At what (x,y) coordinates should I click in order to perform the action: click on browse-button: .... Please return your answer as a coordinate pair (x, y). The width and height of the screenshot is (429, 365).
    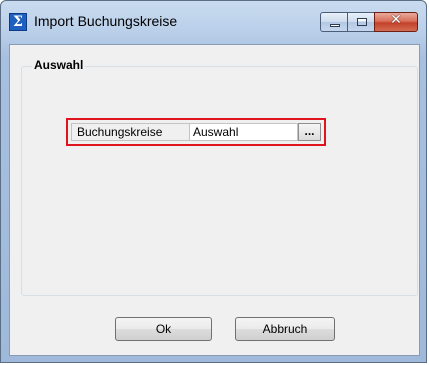
    Looking at the image, I should click on (309, 132).